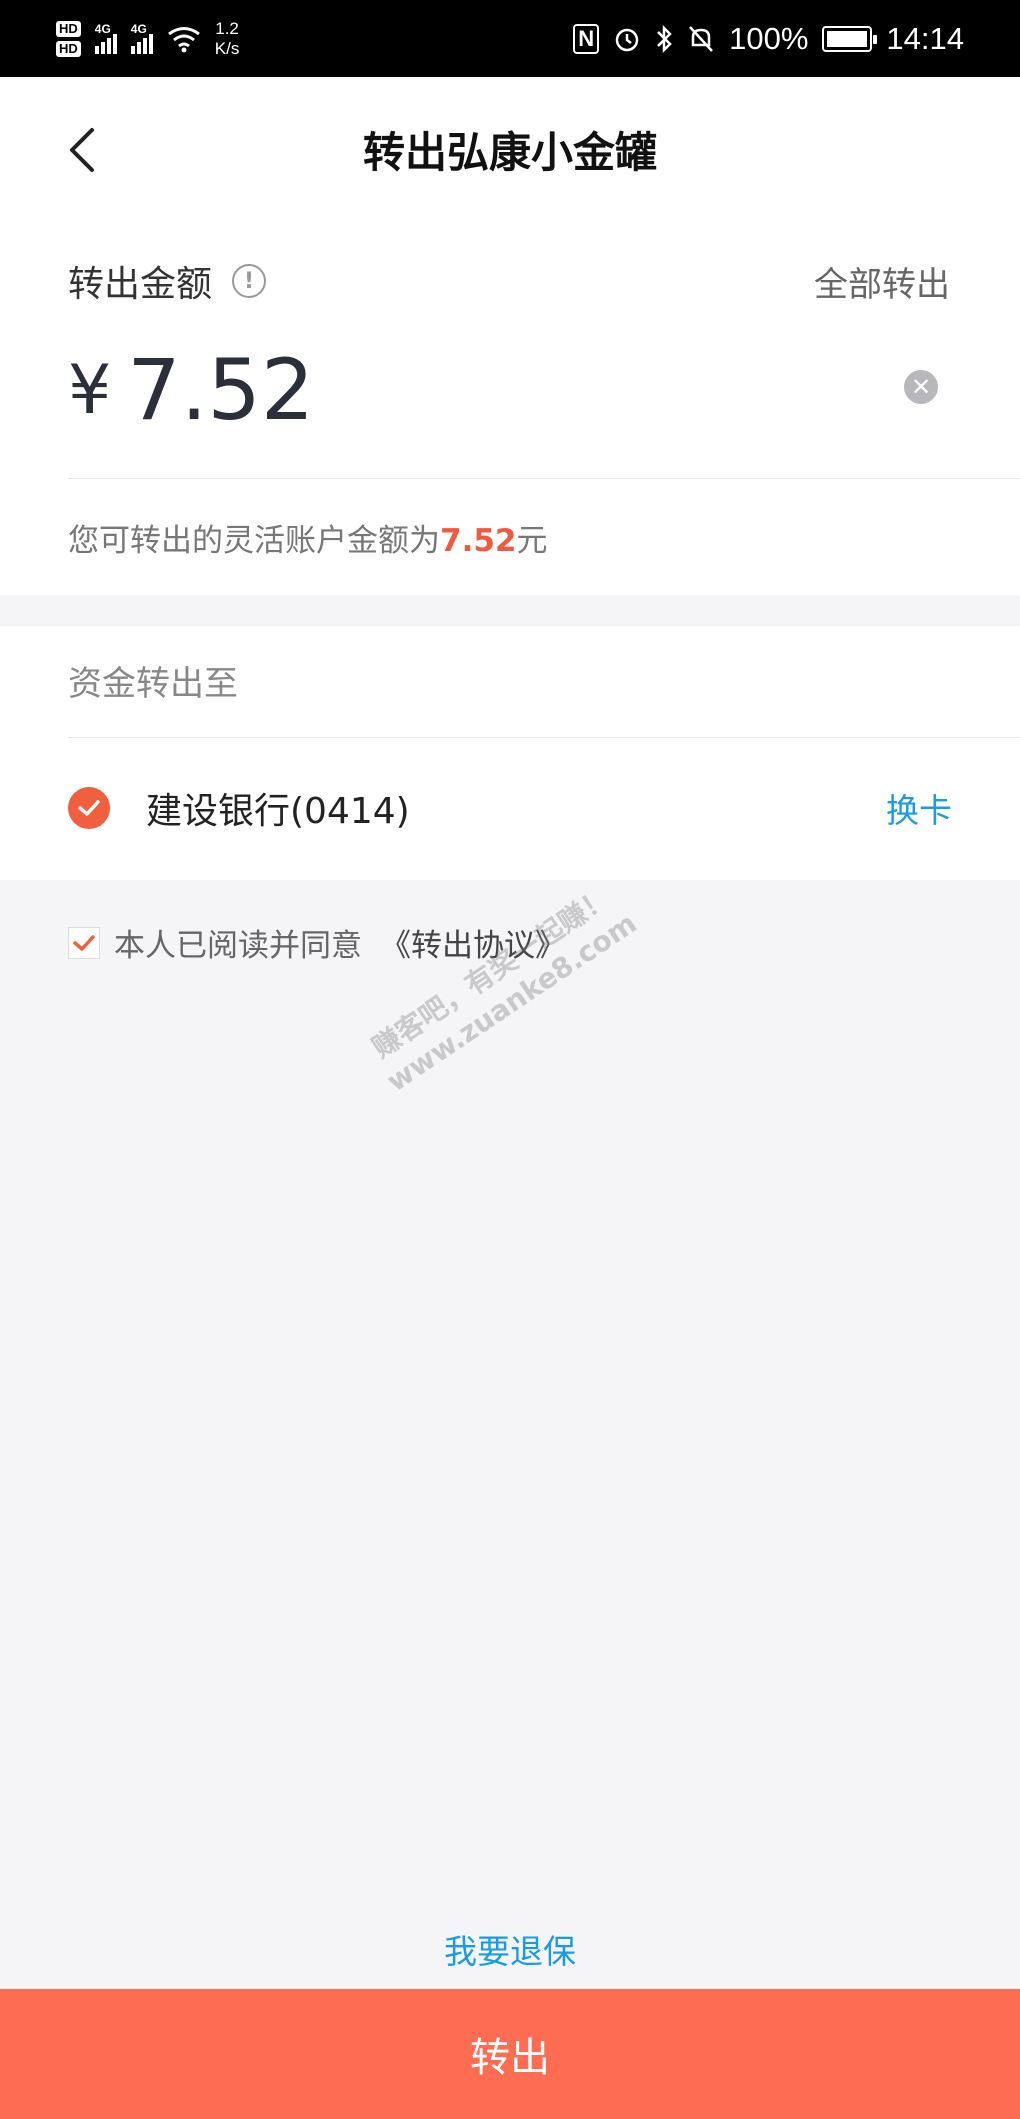 The image size is (1020, 2119). Describe the element at coordinates (921, 387) in the screenshot. I see `clear-icon: ✕` at that location.